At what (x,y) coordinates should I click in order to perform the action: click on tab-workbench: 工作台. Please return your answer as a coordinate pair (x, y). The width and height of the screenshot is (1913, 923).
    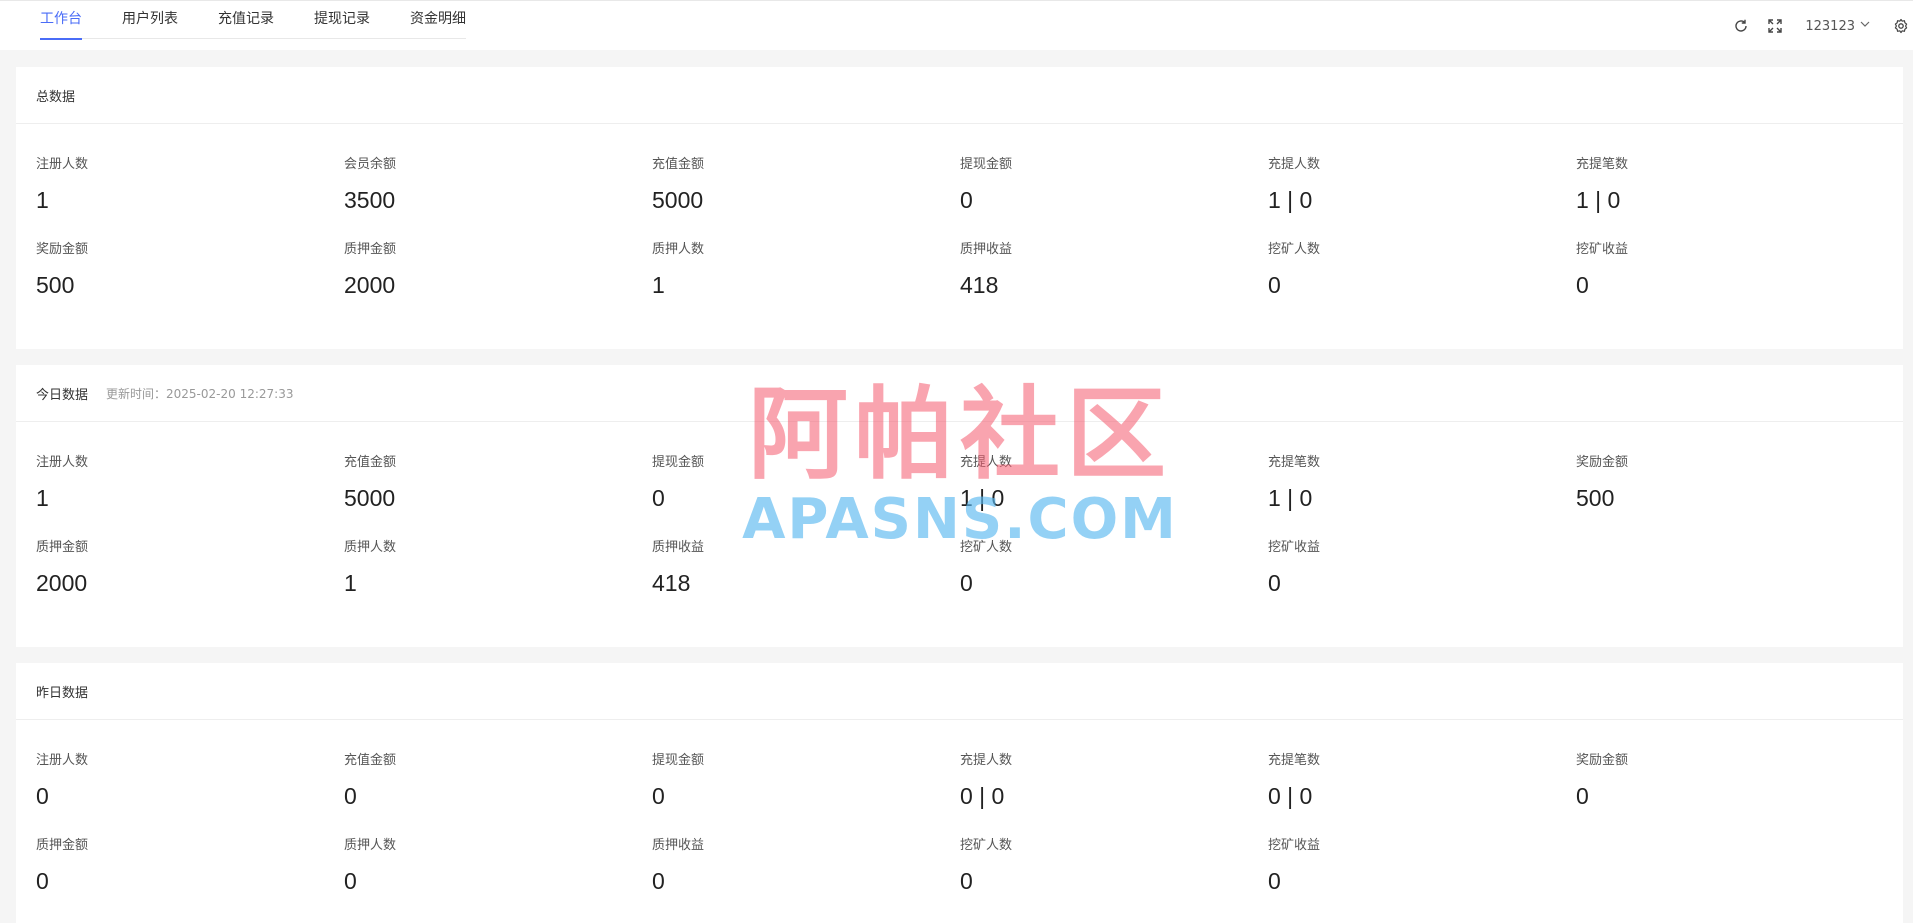
    Looking at the image, I should click on (61, 20).